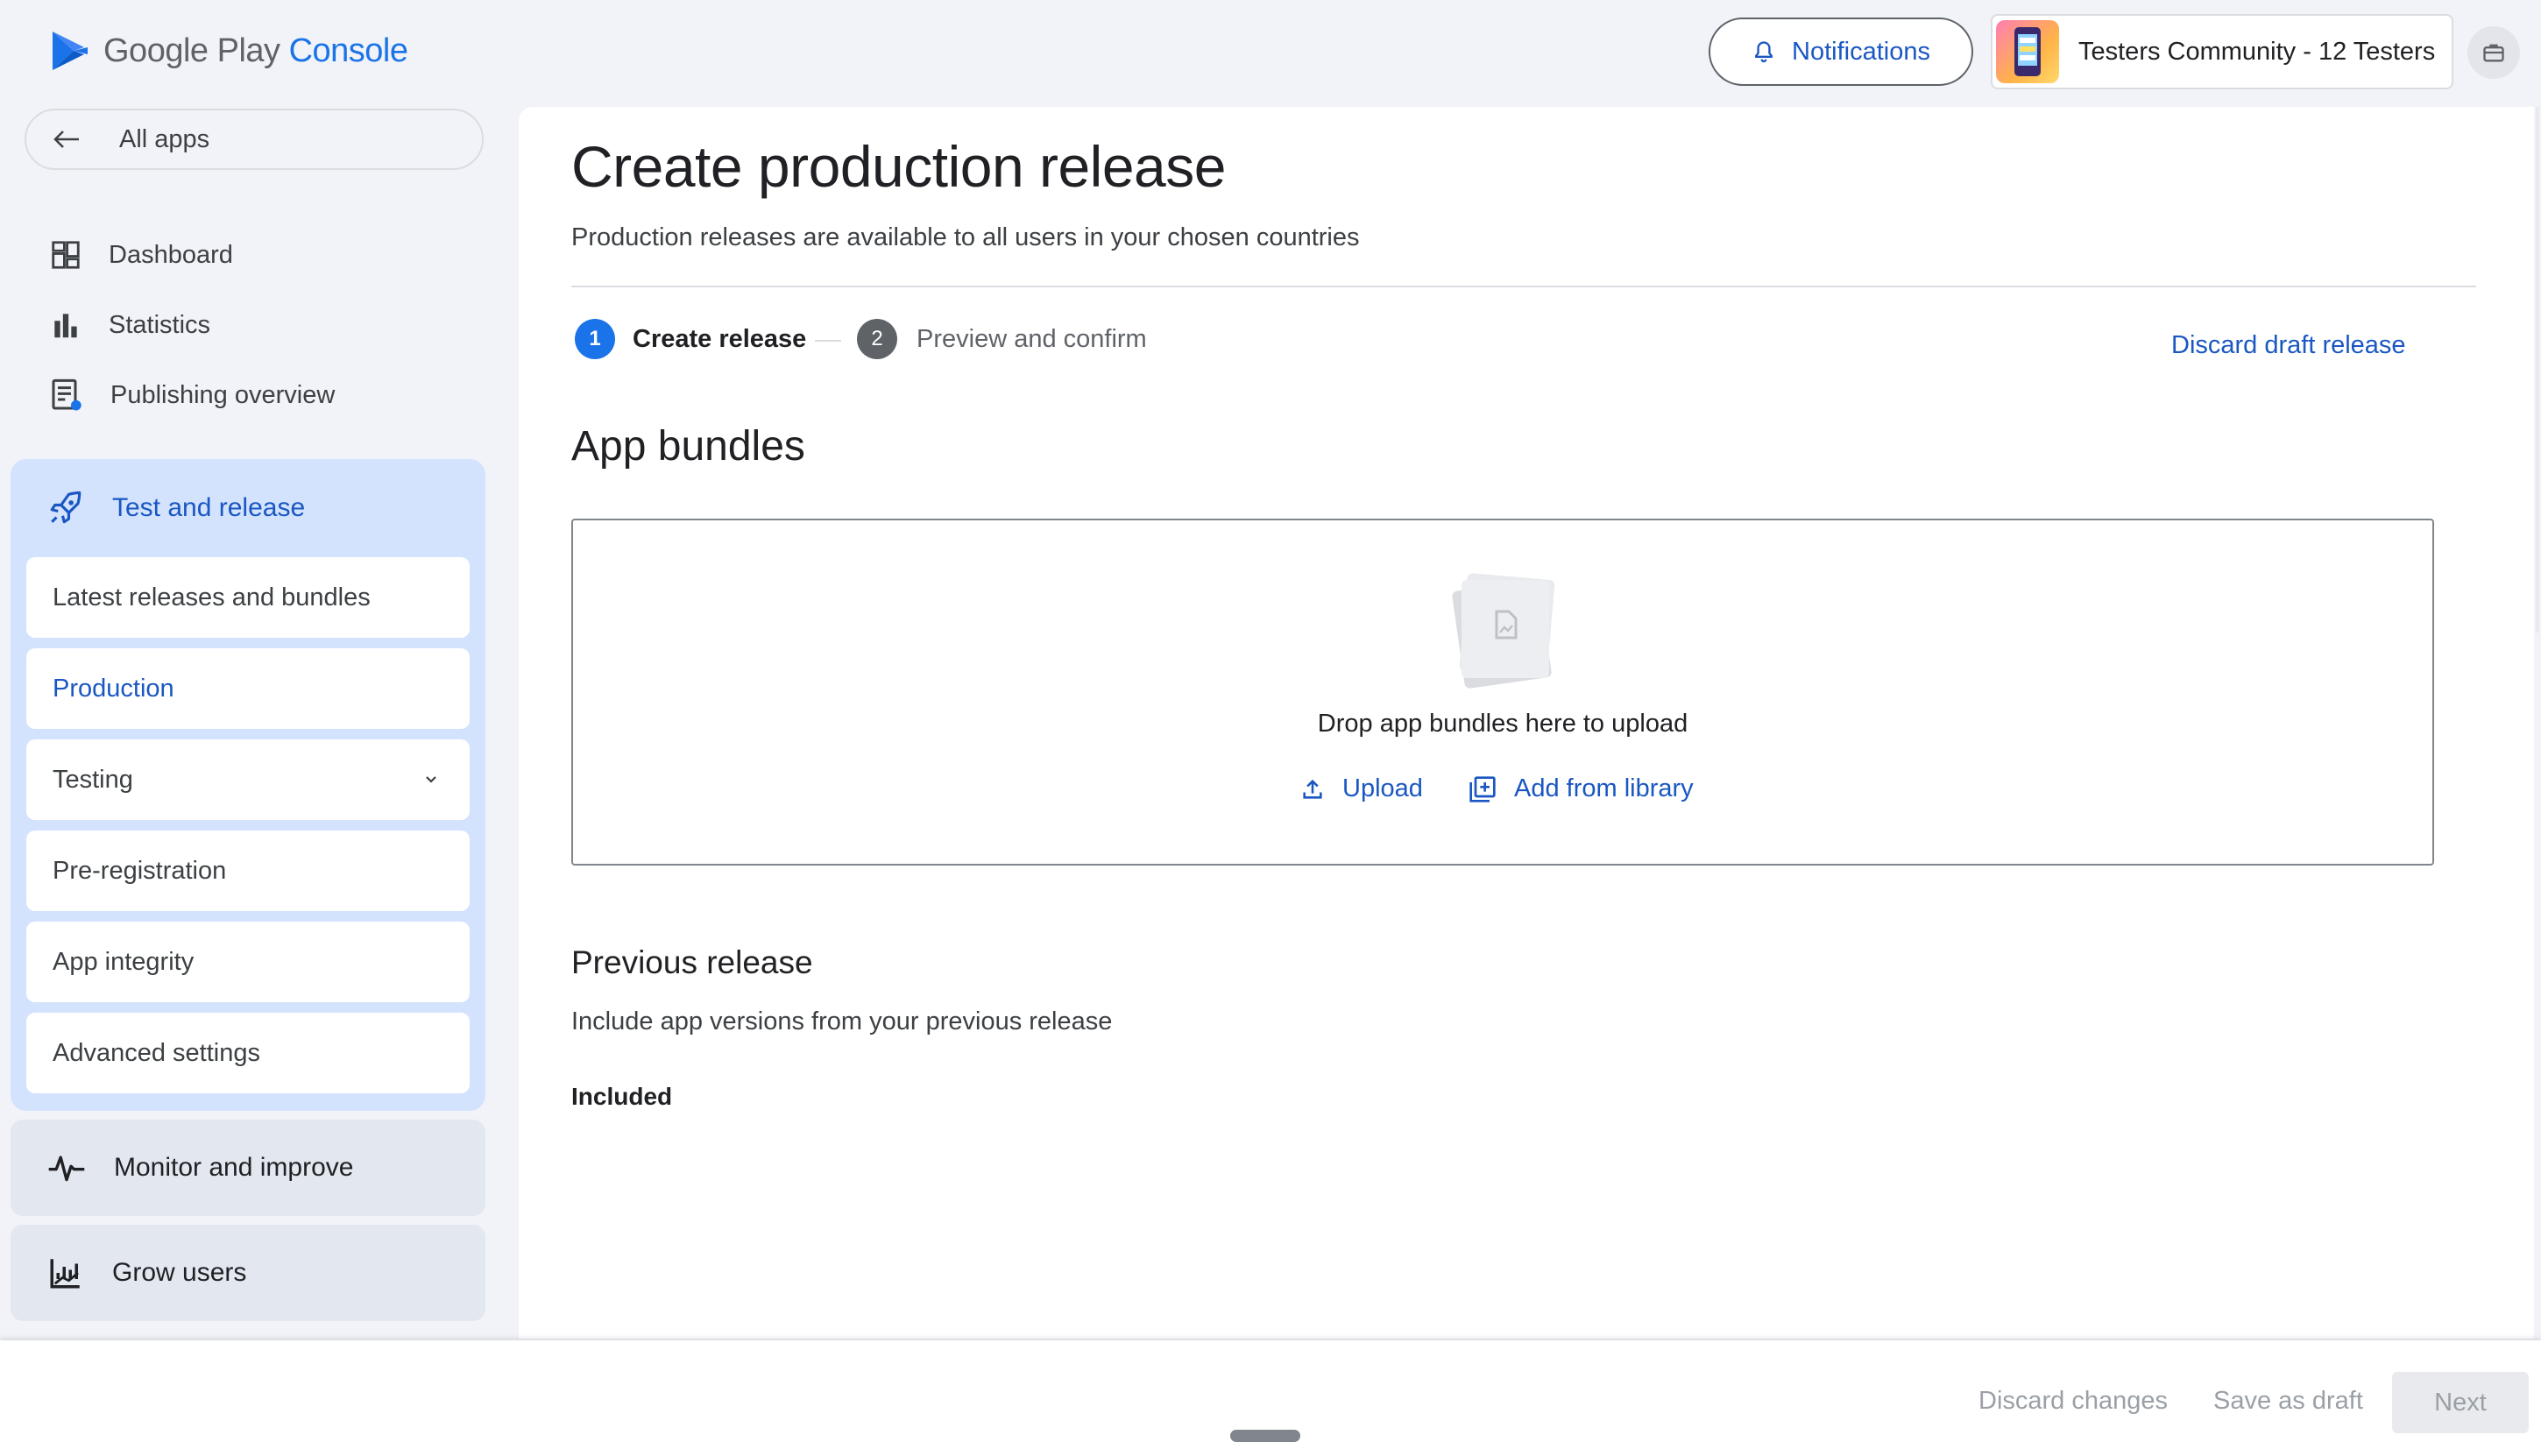 This screenshot has width=2541, height=1456. I want to click on sidebar-item-label: Statistics, so click(160, 324).